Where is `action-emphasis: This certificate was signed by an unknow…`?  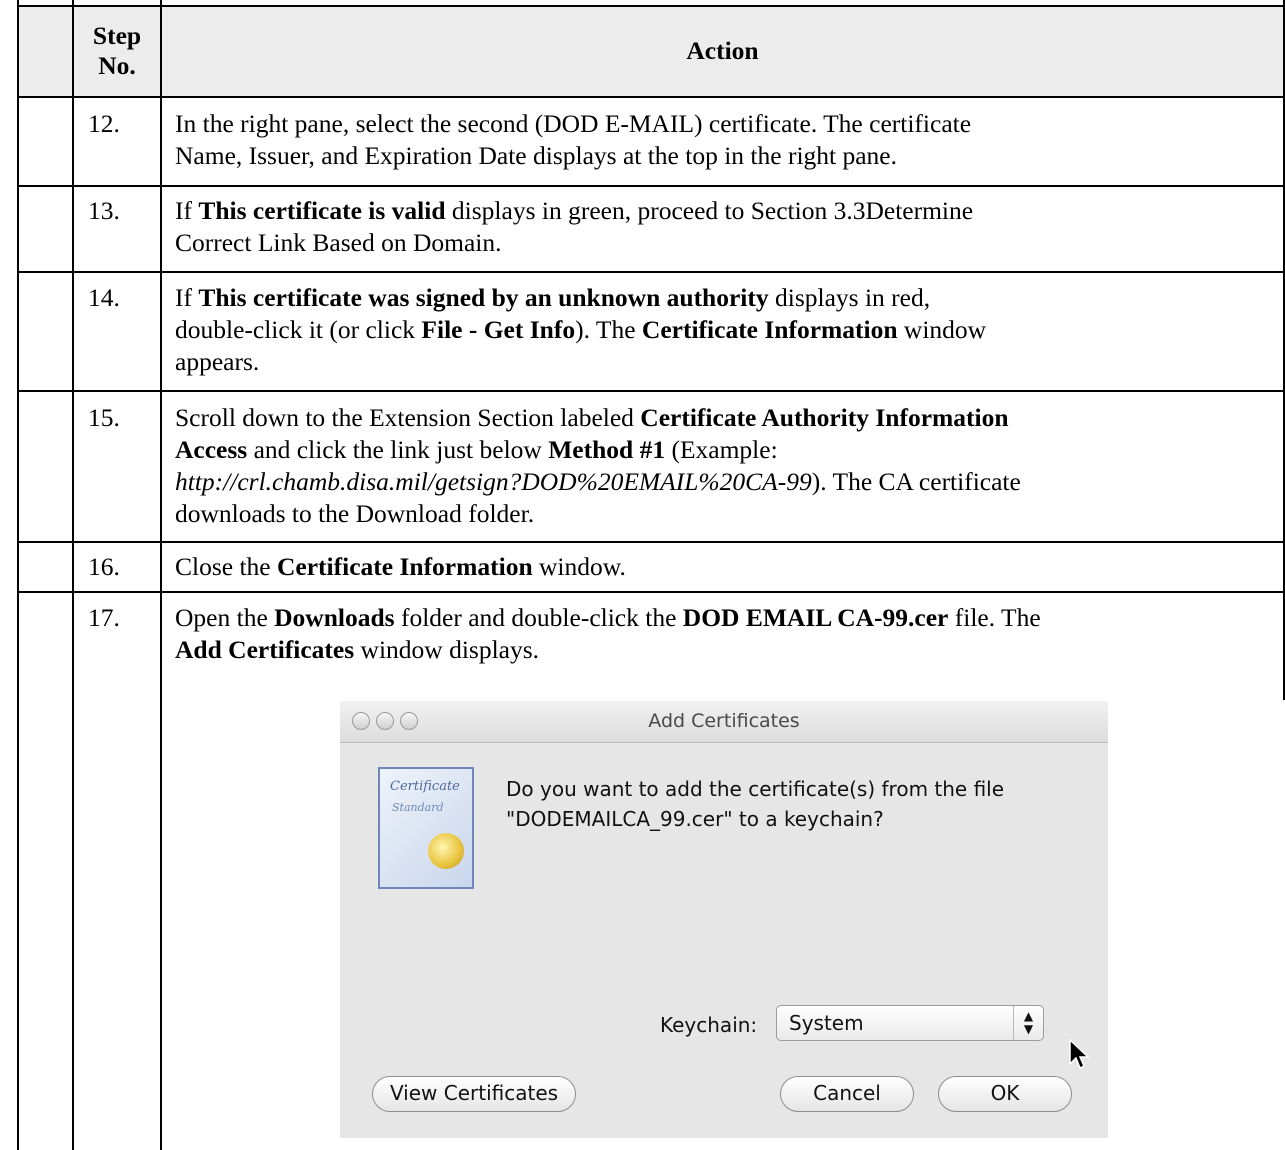
action-emphasis: This certificate was signed by an unknow… is located at coordinates (483, 297).